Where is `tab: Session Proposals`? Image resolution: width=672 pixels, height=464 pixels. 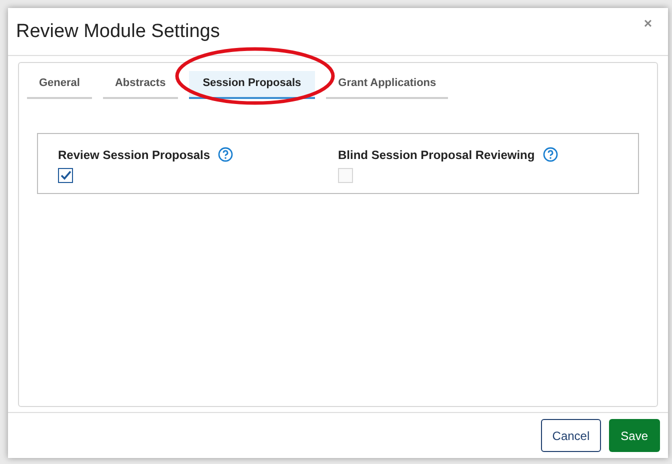 tab: Session Proposals is located at coordinates (252, 84).